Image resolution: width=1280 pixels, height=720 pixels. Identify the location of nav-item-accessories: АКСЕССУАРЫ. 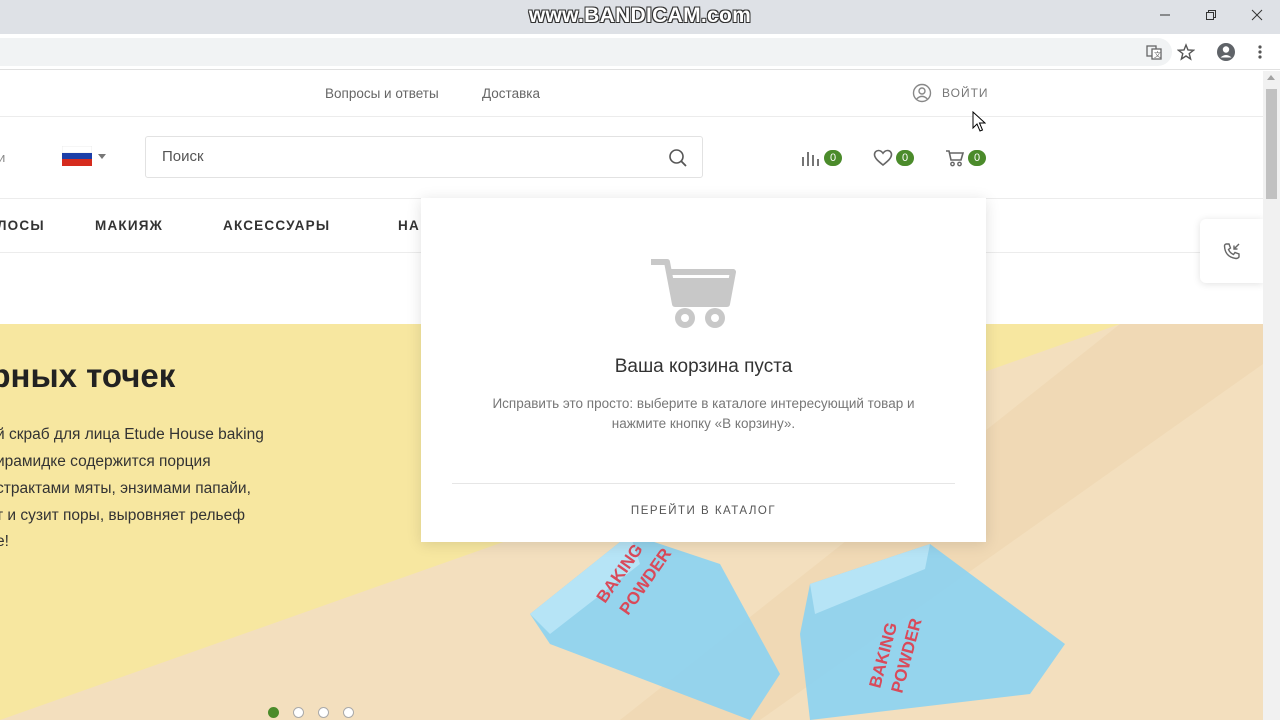
(276, 225).